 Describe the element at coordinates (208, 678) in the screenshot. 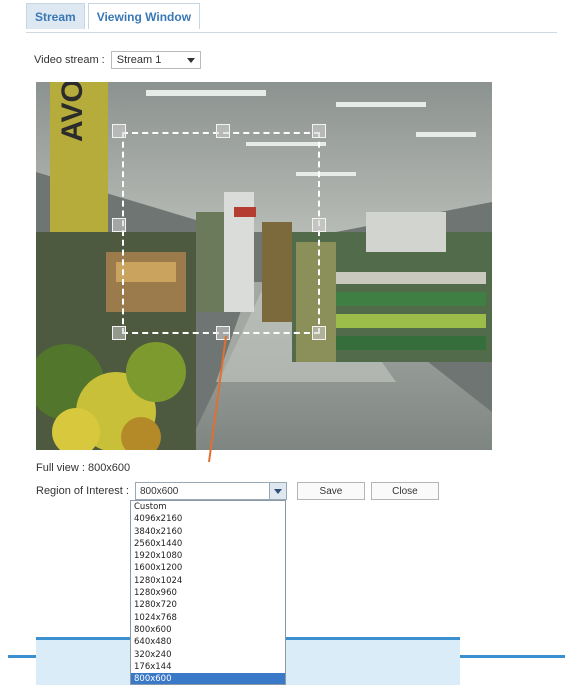

I see `dropdown-item-selected: 800x600` at that location.